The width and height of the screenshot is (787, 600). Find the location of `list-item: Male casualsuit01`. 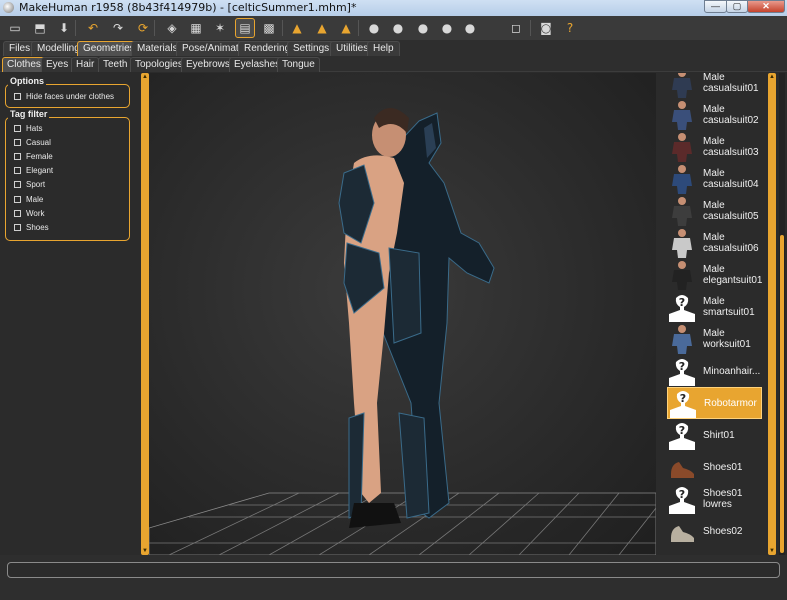

list-item: Male casualsuit01 is located at coordinates (714, 86).